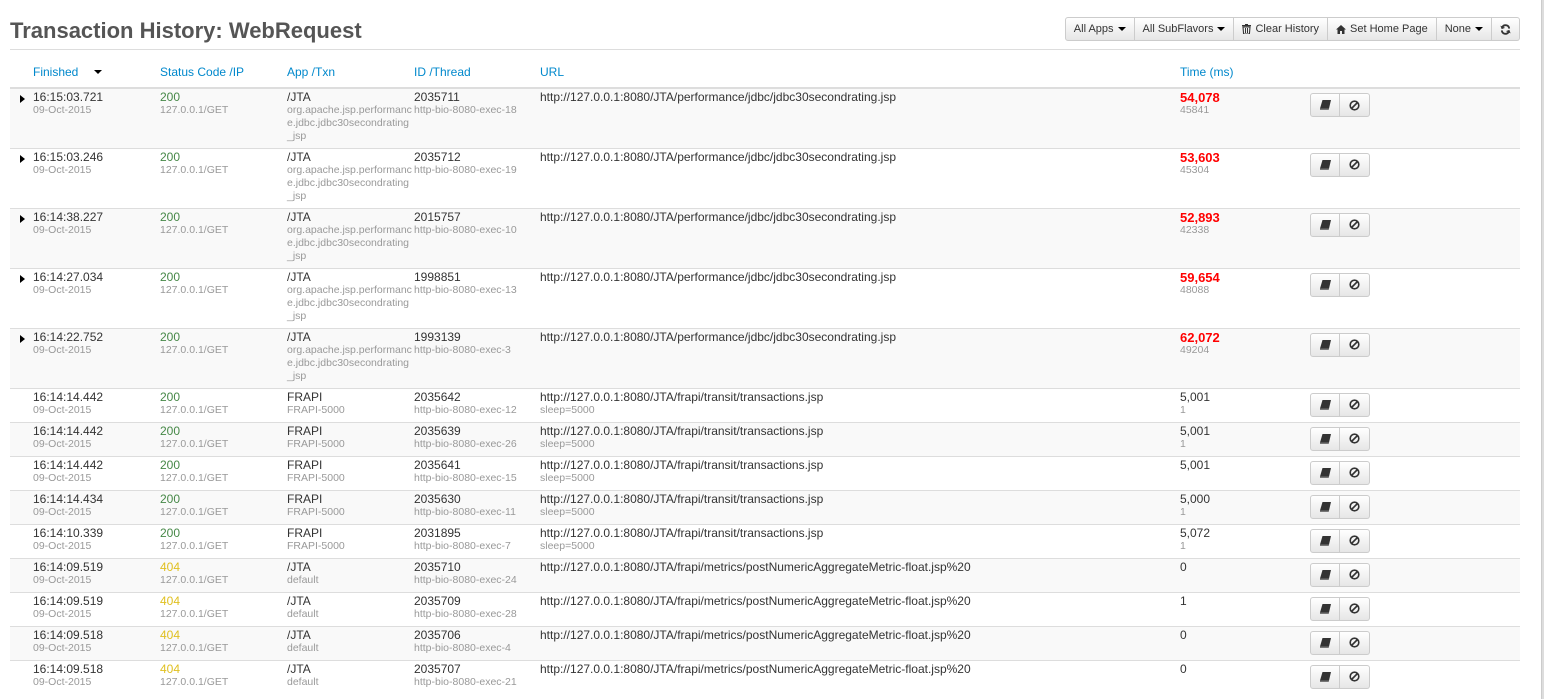  I want to click on thread-name: http-bio-8080-exec-19, so click(465, 169).